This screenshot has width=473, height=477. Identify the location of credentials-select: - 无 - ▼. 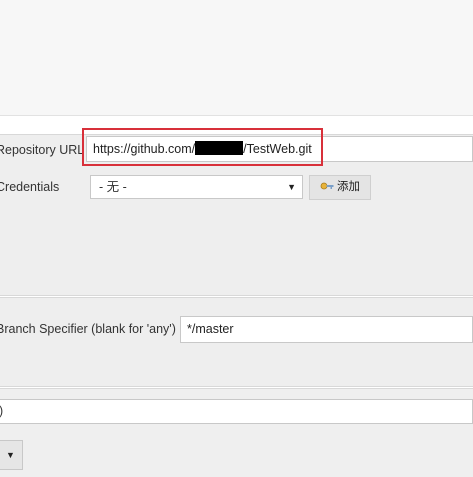
(196, 187).